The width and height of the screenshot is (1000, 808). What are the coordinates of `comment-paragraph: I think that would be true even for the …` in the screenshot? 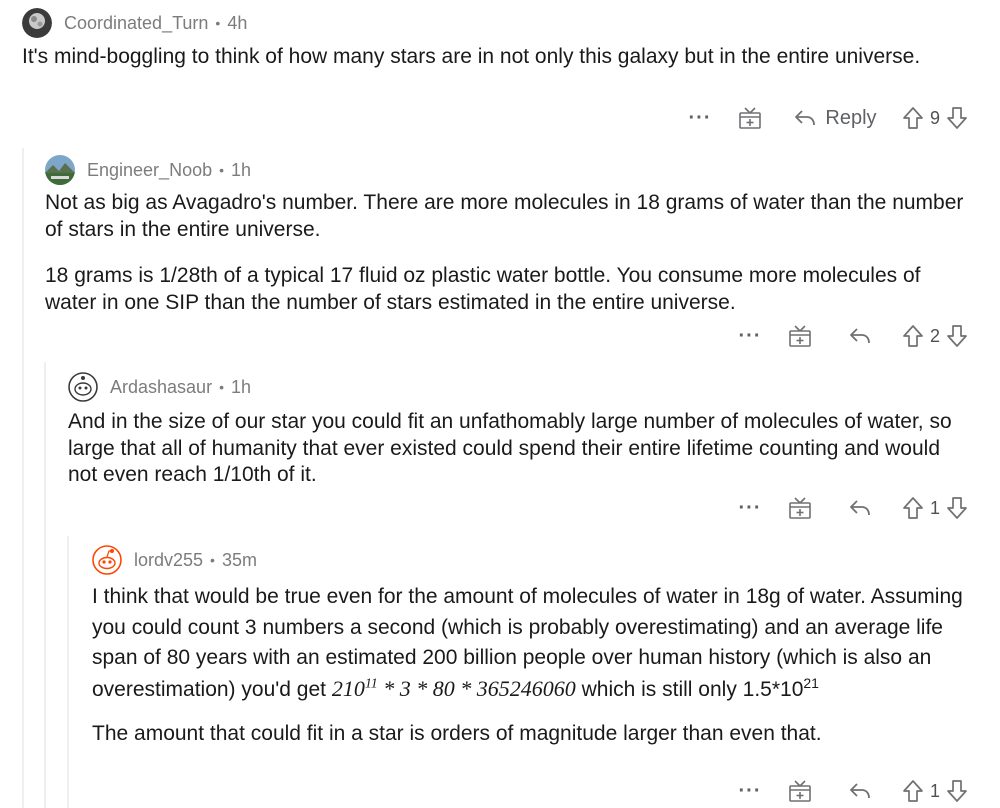 It's located at (534, 643).